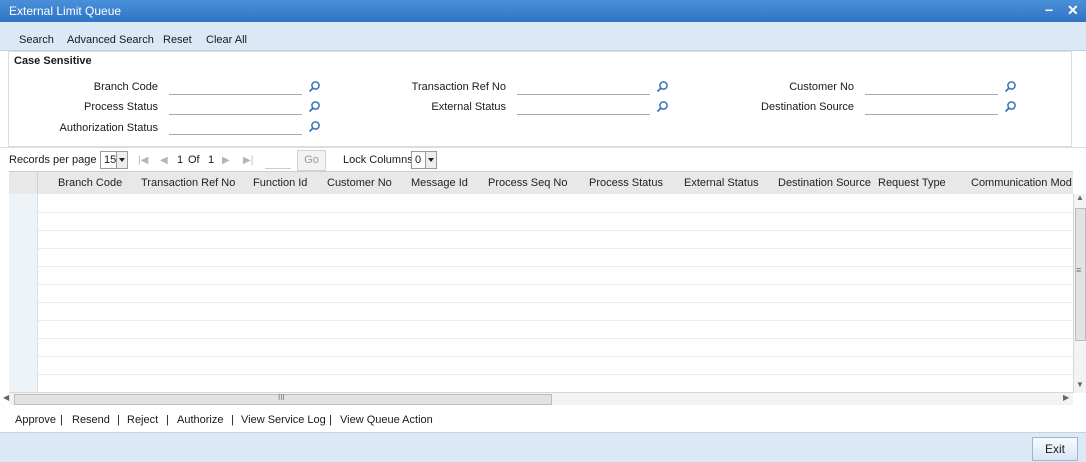 Image resolution: width=1086 pixels, height=462 pixels. I want to click on lock-columns-select: 0, so click(424, 160).